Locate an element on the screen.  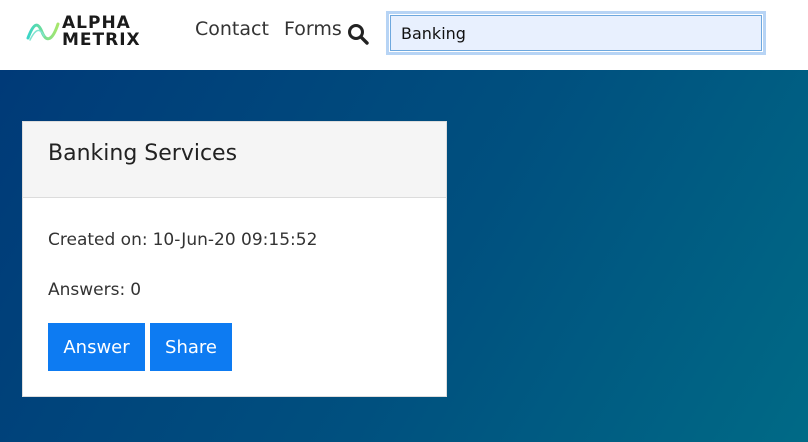
share-button: Share is located at coordinates (191, 347).